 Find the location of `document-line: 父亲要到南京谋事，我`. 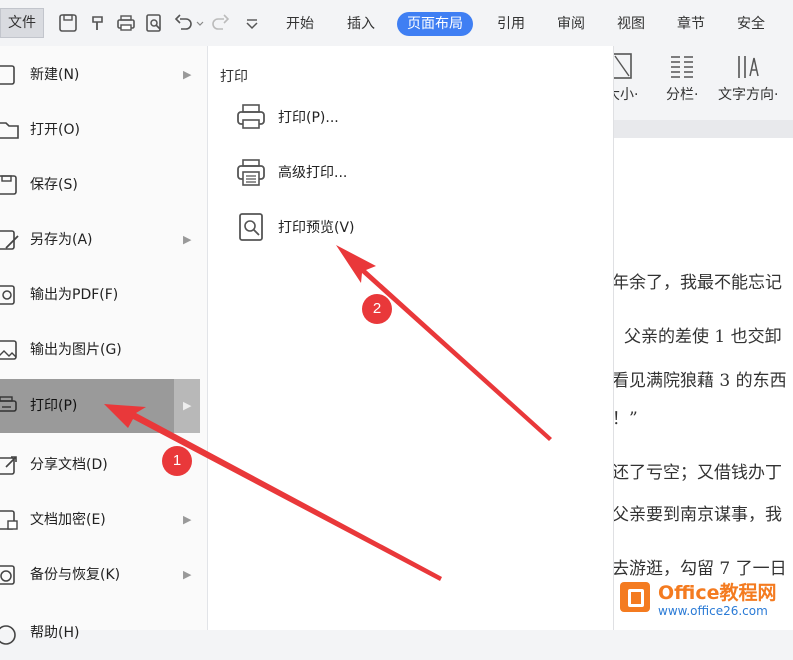

document-line: 父亲要到南京谋事，我 is located at coordinates (697, 515).